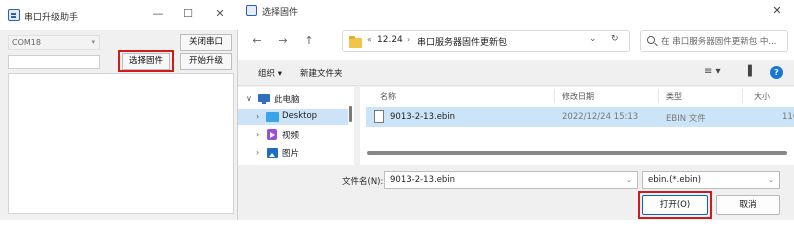 Image resolution: width=794 pixels, height=240 pixels. I want to click on forward-icon: →, so click(283, 41).